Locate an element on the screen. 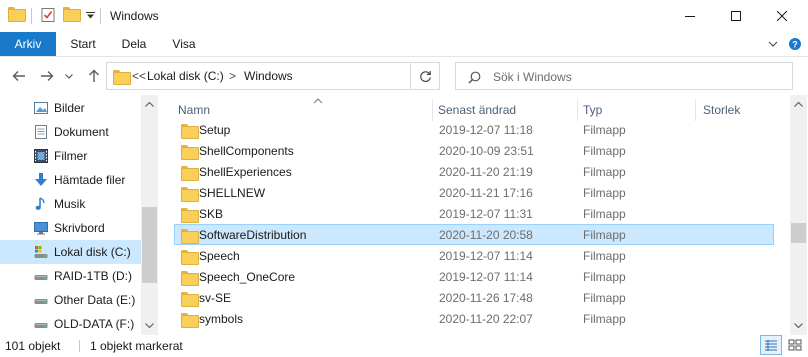 The image size is (808, 357). column-label: Namn is located at coordinates (194, 110).